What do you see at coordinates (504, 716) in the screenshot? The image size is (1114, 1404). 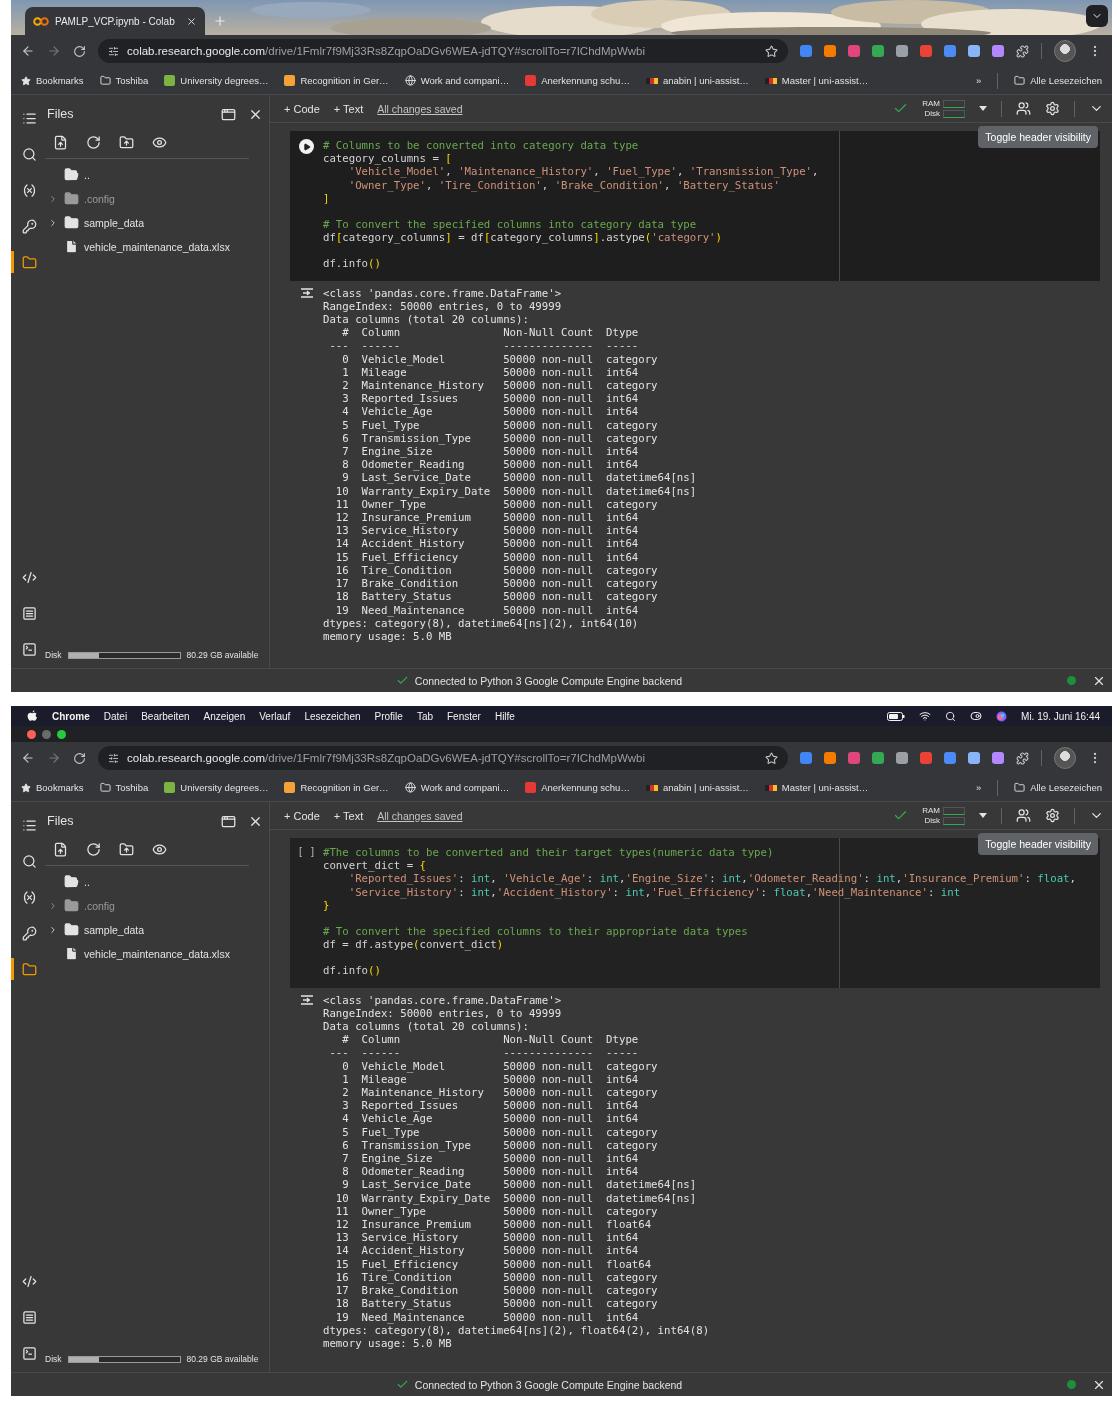 I see `menu-item: Hilfe` at bounding box center [504, 716].